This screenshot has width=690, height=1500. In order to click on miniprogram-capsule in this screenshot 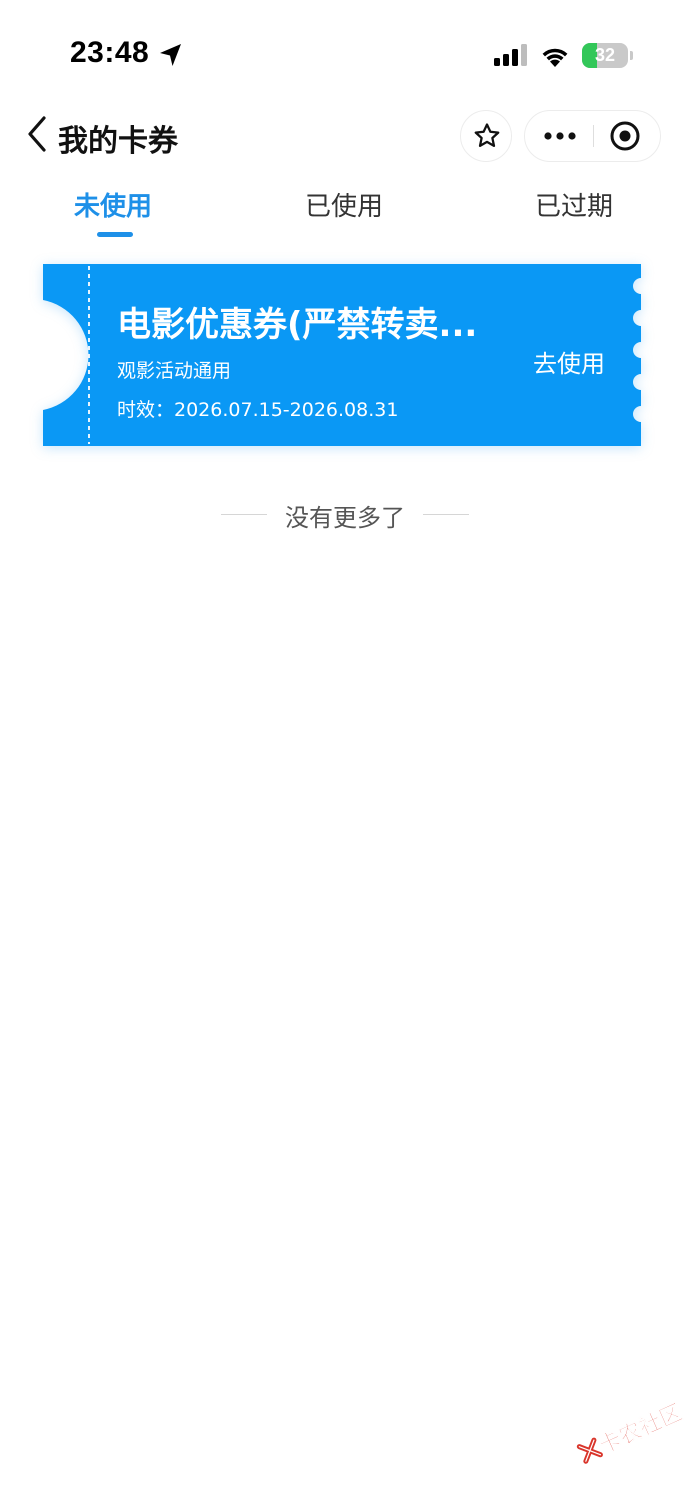, I will do `click(592, 136)`.